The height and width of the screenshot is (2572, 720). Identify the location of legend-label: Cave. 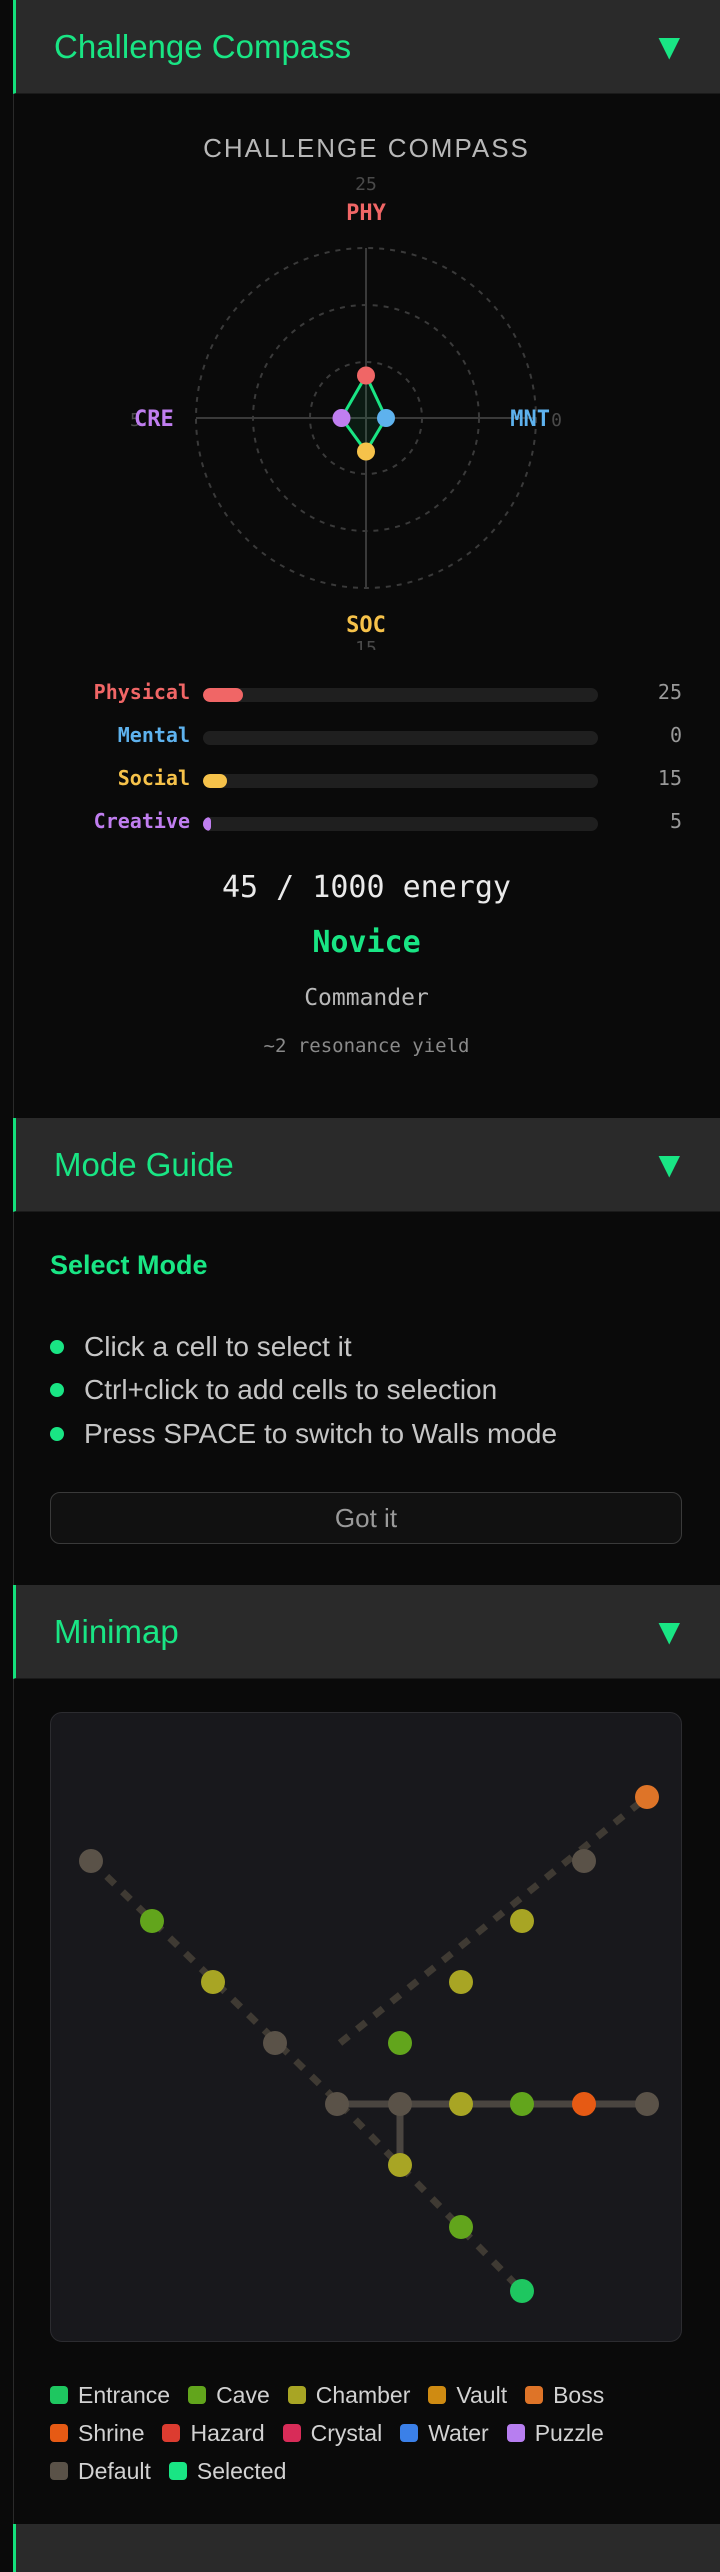
(243, 2394).